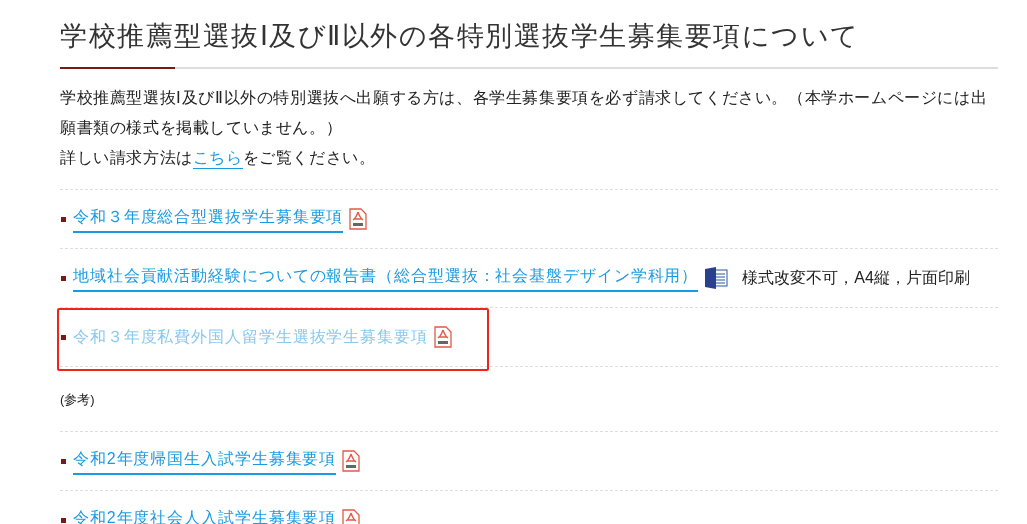 The image size is (1027, 524). I want to click on document-link: 令和３年度総合型選抜学生募集要項, so click(208, 219).